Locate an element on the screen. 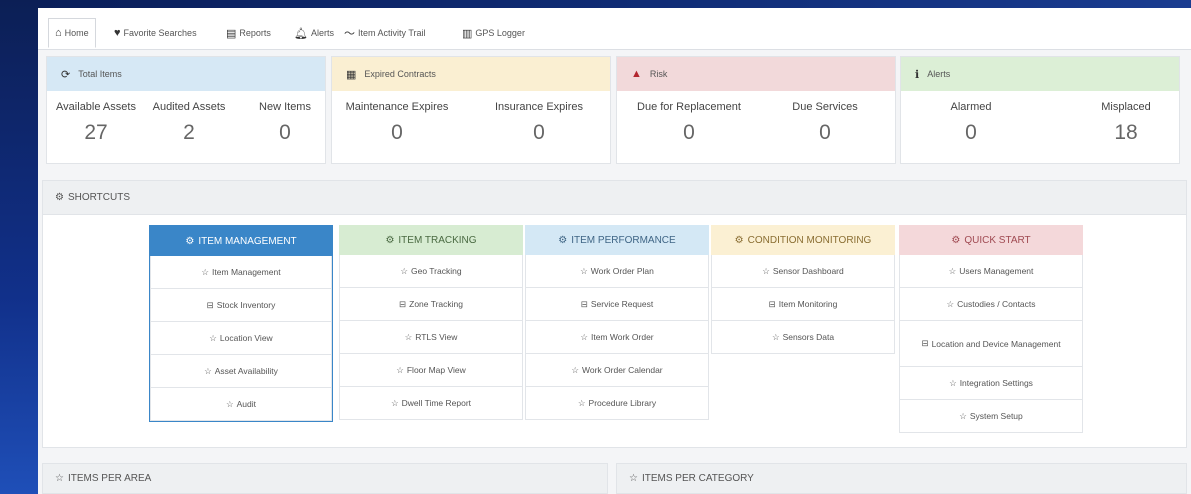  shortcut-item-management: ☆ Item Management is located at coordinates (241, 272).